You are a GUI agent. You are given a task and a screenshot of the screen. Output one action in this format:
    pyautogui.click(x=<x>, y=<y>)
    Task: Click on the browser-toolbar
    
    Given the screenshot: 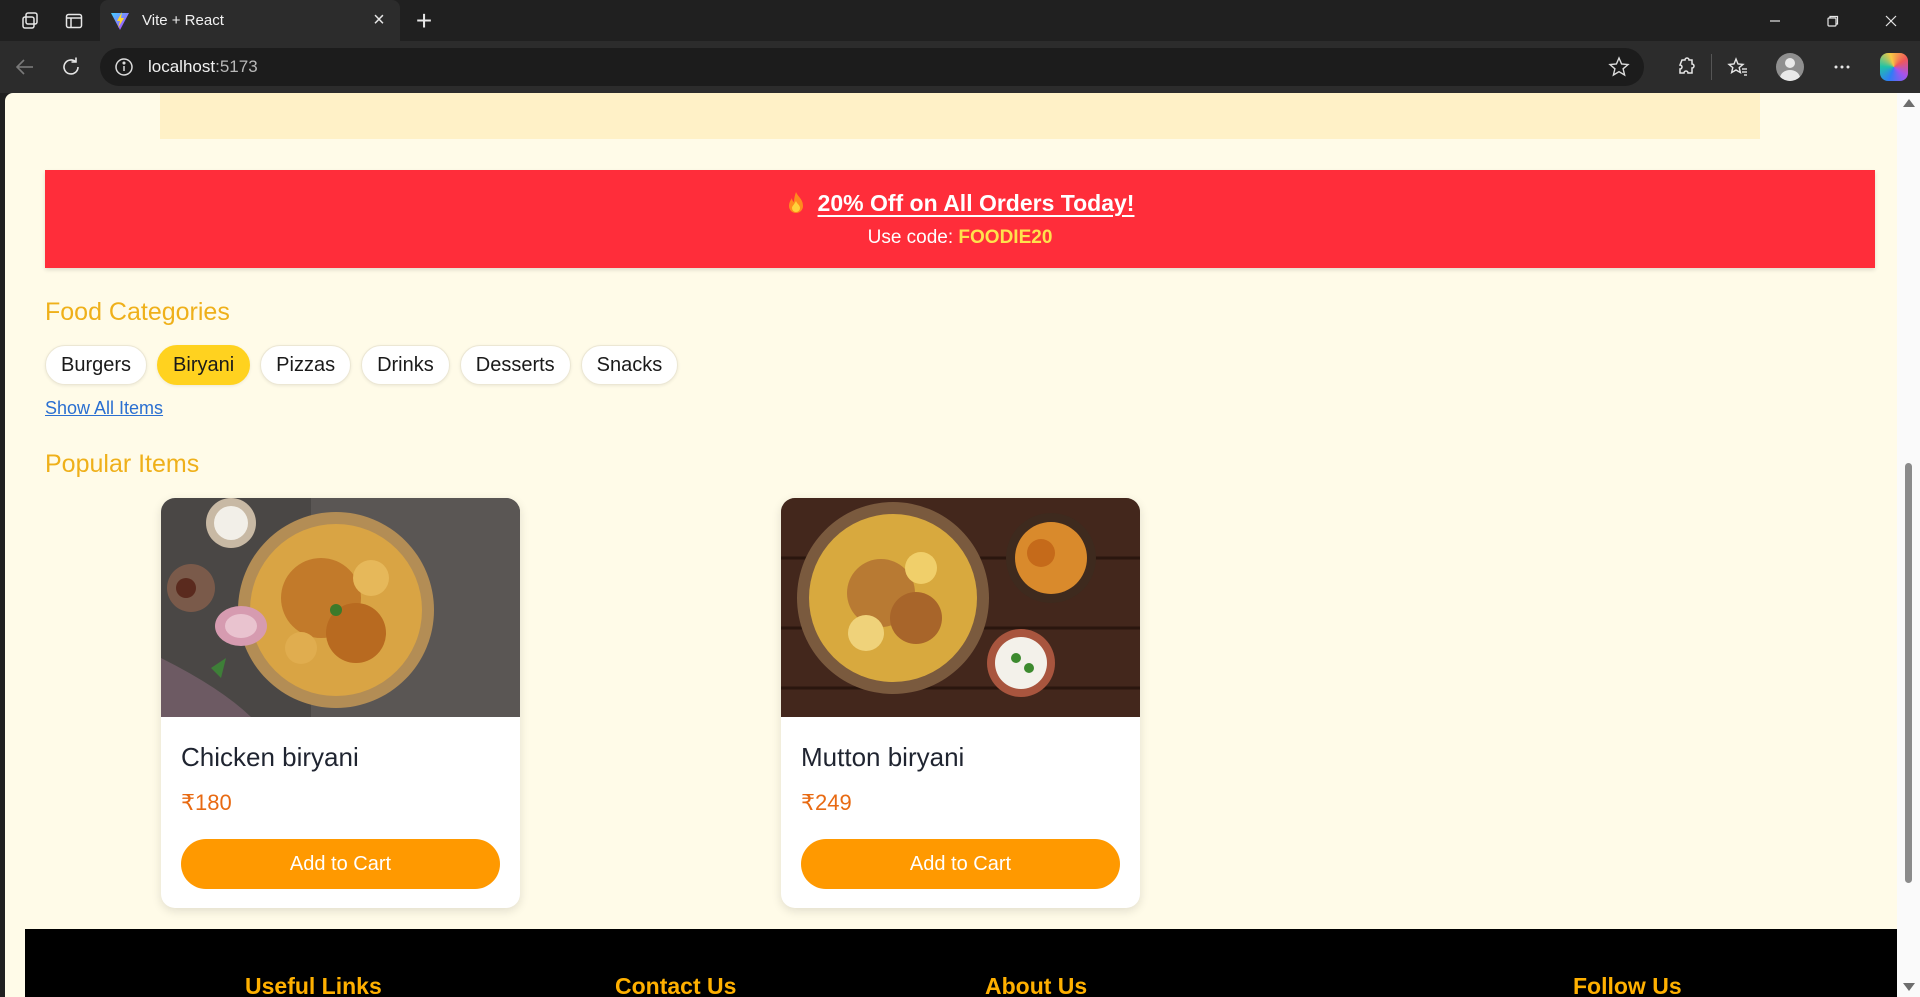 What is the action you would take?
    pyautogui.click(x=1789, y=67)
    